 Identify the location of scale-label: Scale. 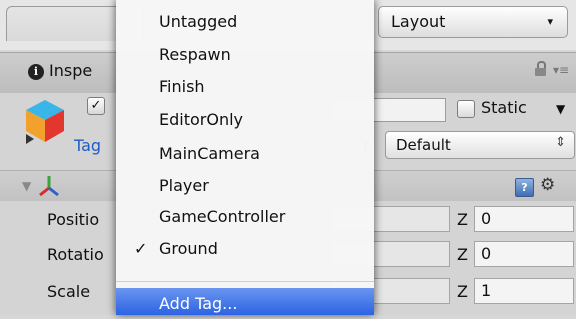
(69, 291).